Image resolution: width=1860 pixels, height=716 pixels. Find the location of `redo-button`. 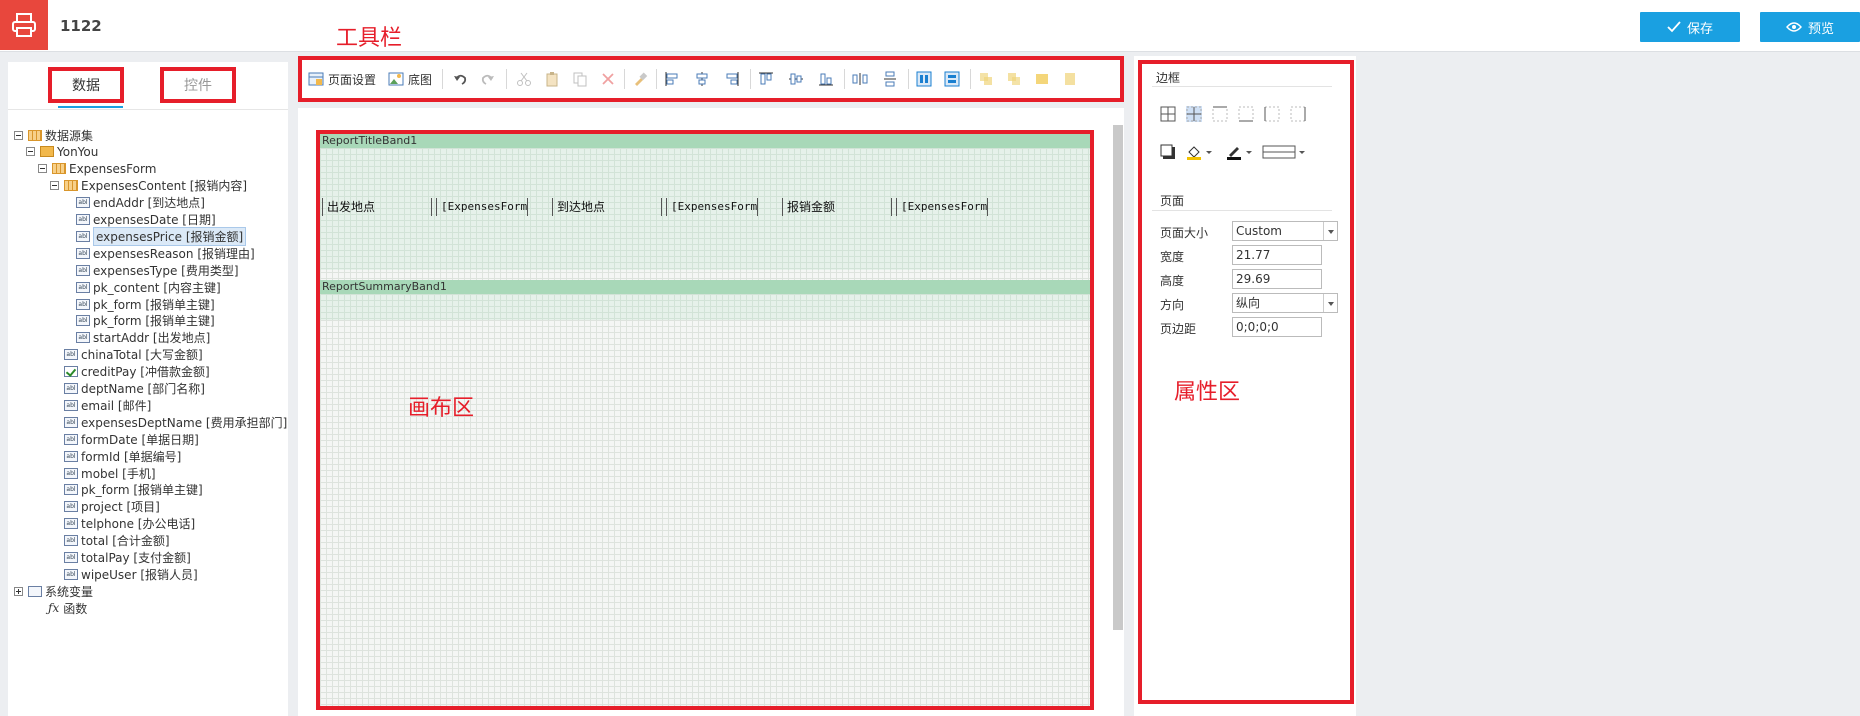

redo-button is located at coordinates (488, 79).